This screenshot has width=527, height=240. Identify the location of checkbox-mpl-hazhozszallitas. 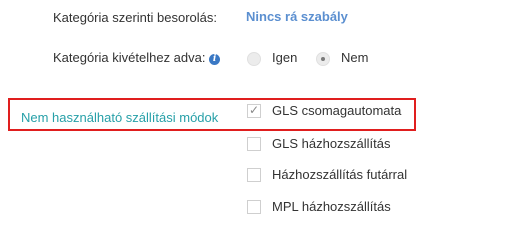
(254, 207).